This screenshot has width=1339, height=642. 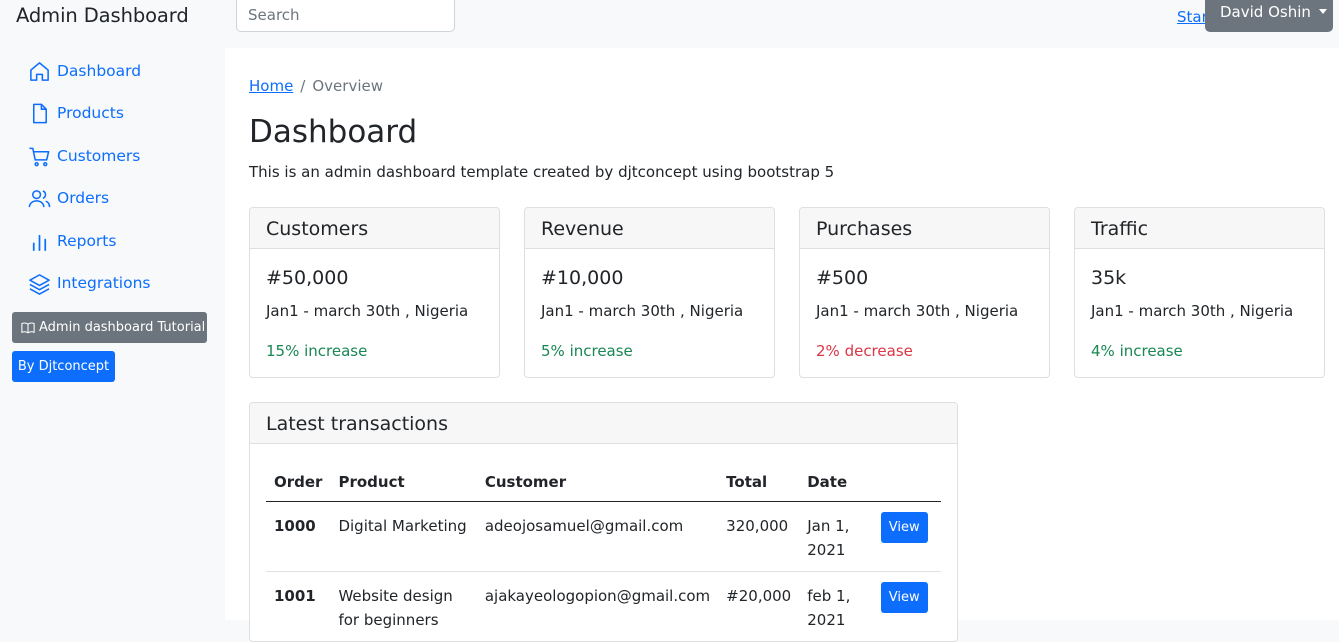 I want to click on start-link: Start, so click(x=1192, y=17).